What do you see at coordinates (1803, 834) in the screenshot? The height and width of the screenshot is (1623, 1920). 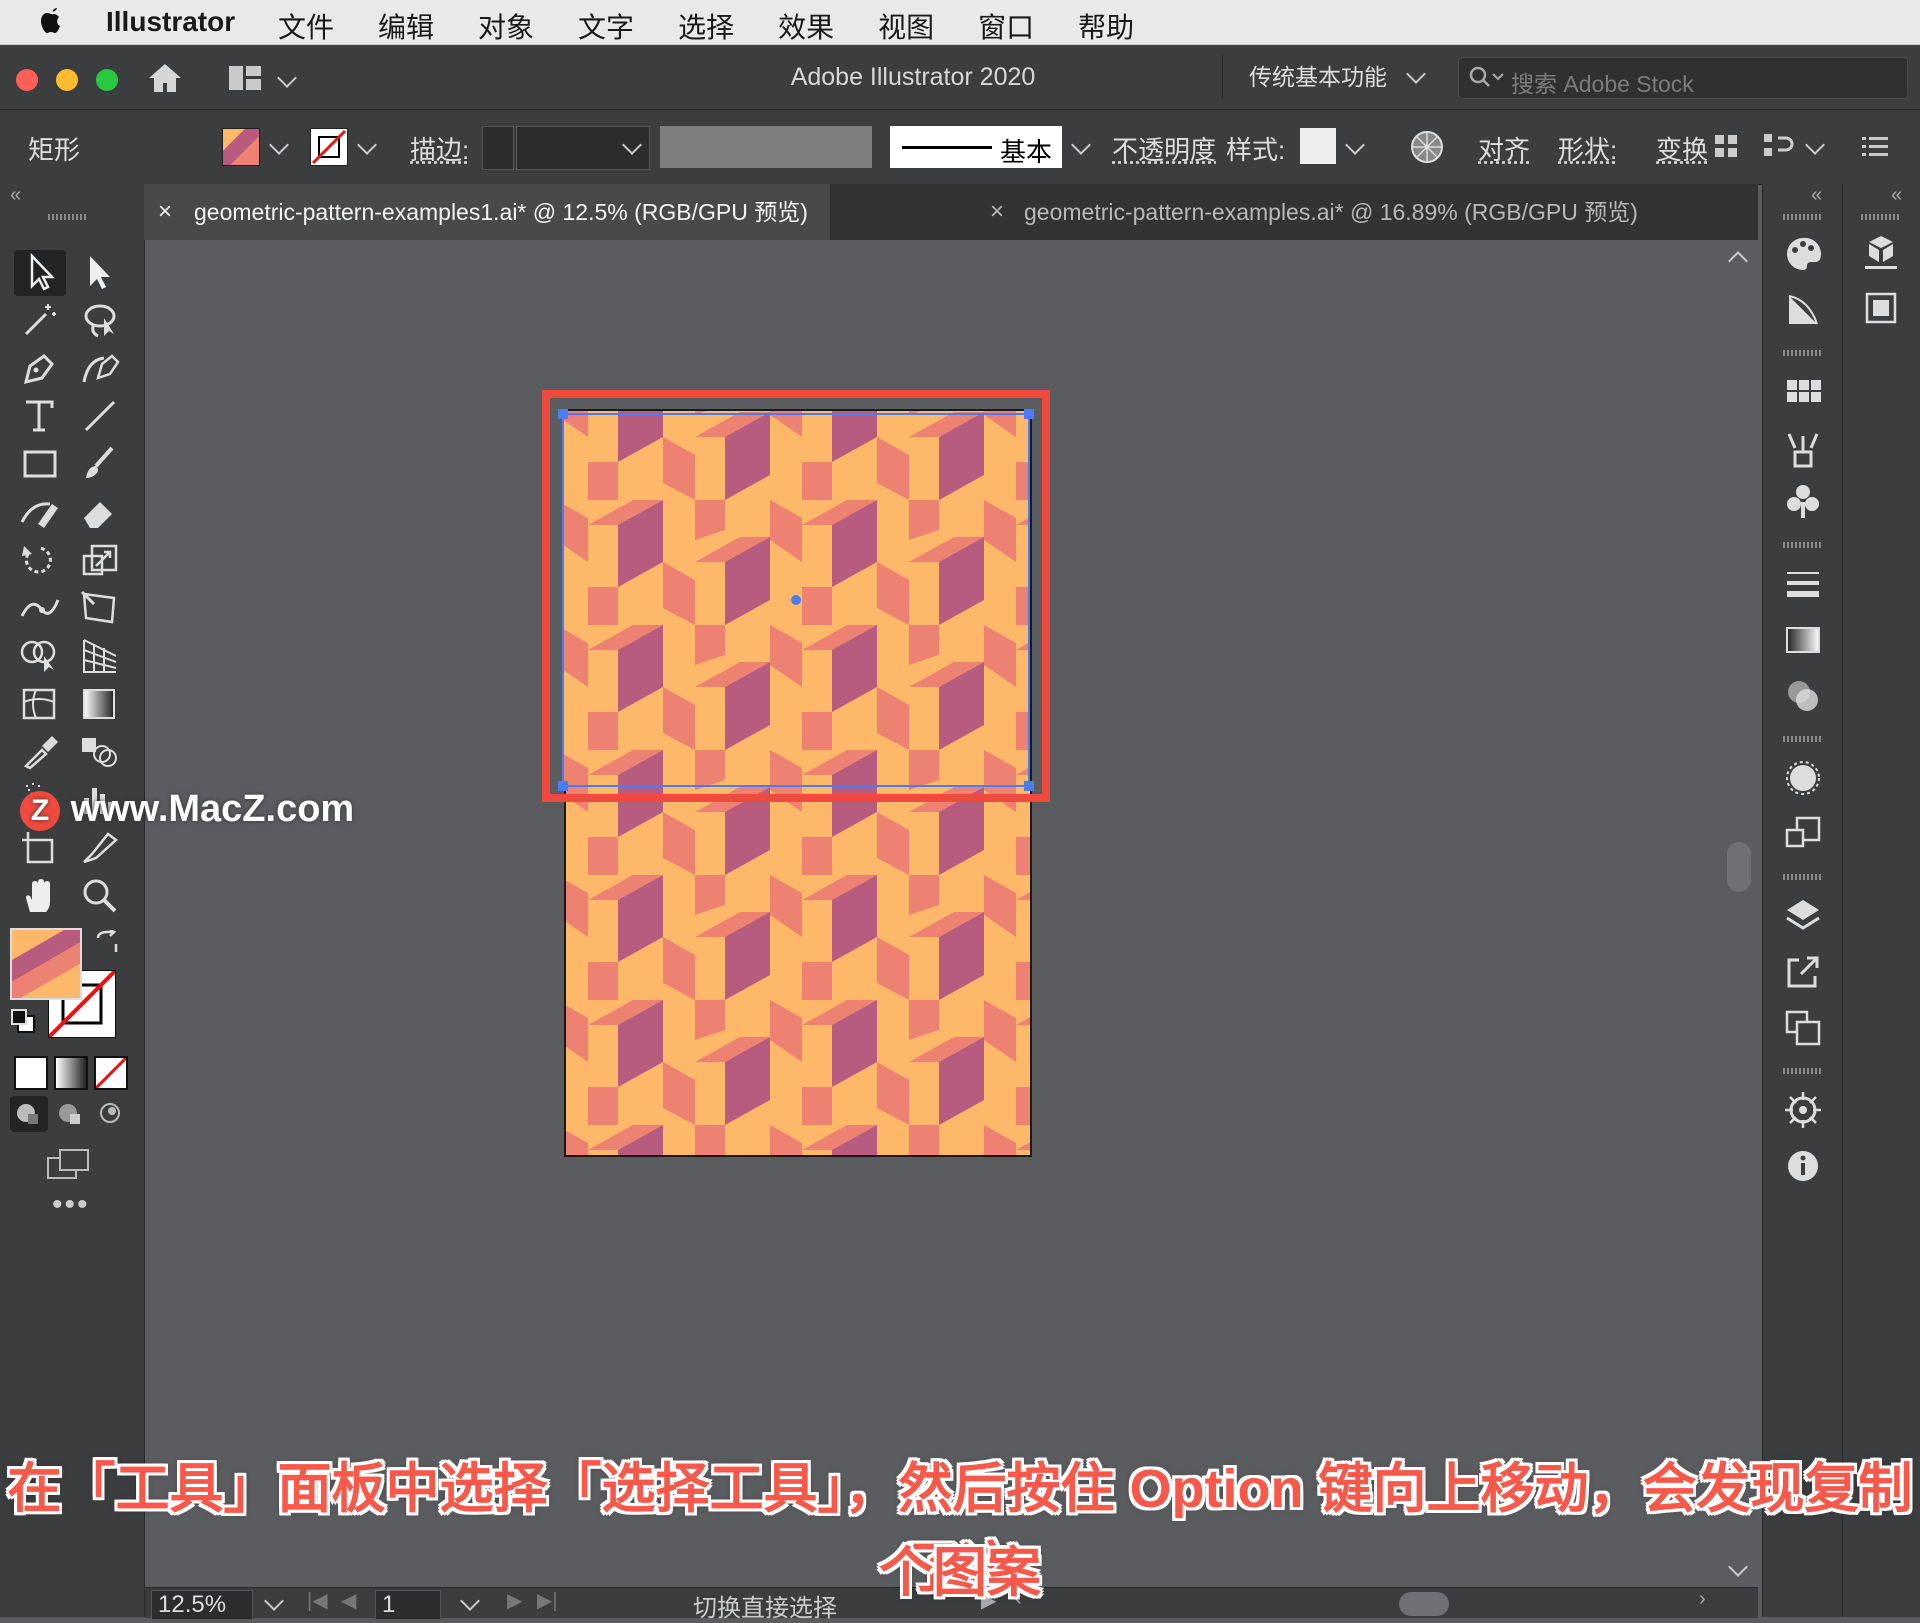 I see `graphic-styles-icon` at bounding box center [1803, 834].